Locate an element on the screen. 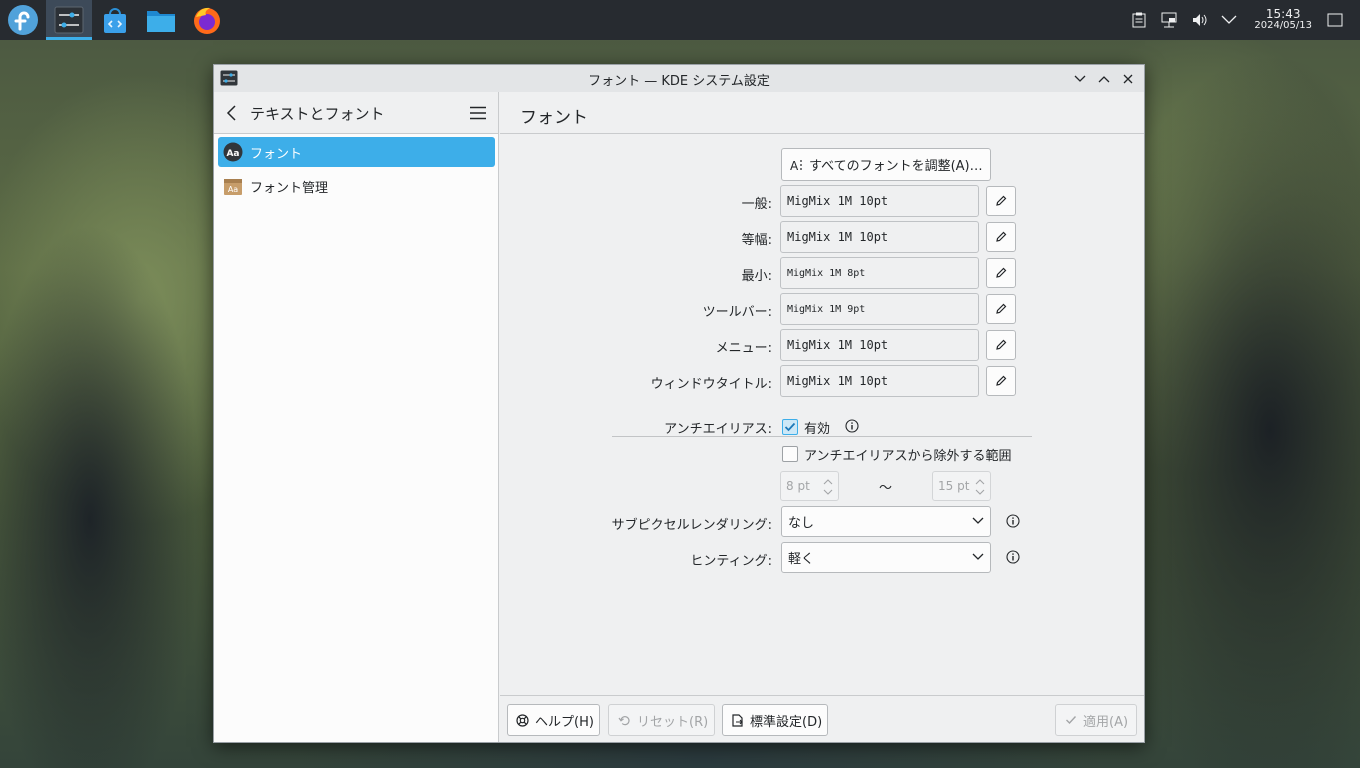 Image resolution: width=1360 pixels, height=768 pixels. chevron-up-icon is located at coordinates (1104, 79).